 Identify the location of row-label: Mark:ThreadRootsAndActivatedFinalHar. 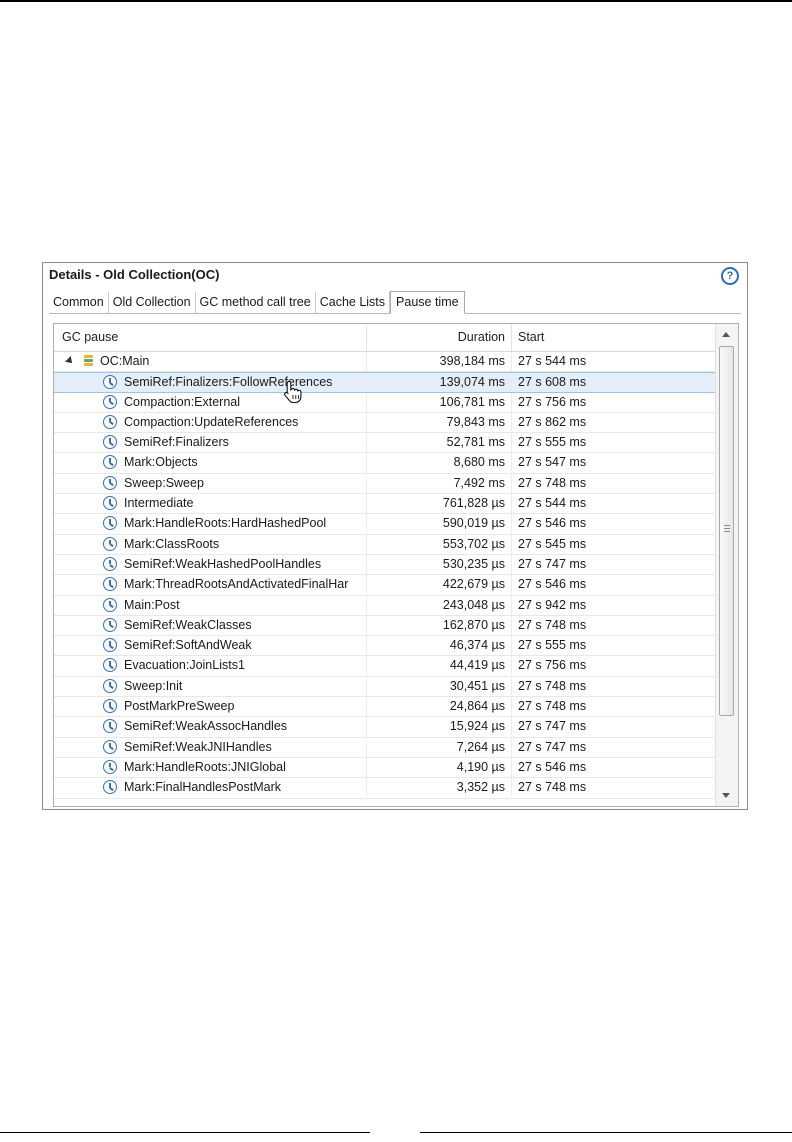
(236, 584).